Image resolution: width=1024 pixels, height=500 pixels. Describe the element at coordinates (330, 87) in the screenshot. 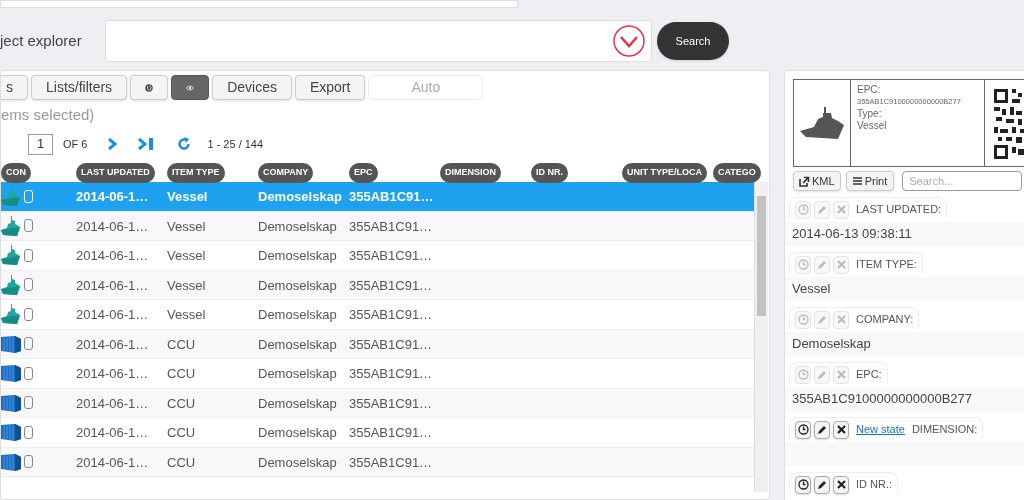

I see `toolbar-button: Export` at that location.